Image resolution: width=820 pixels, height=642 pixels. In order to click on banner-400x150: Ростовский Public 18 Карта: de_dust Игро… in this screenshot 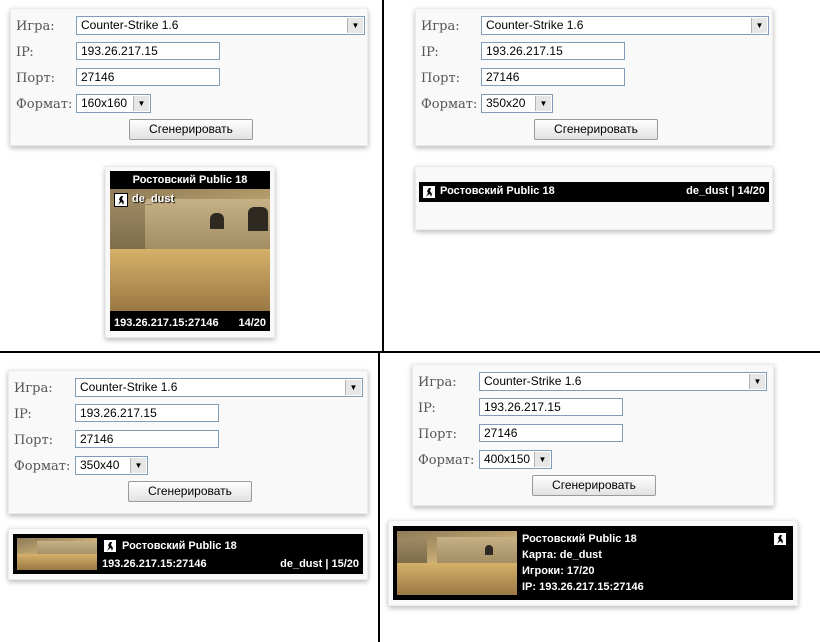, I will do `click(593, 563)`.